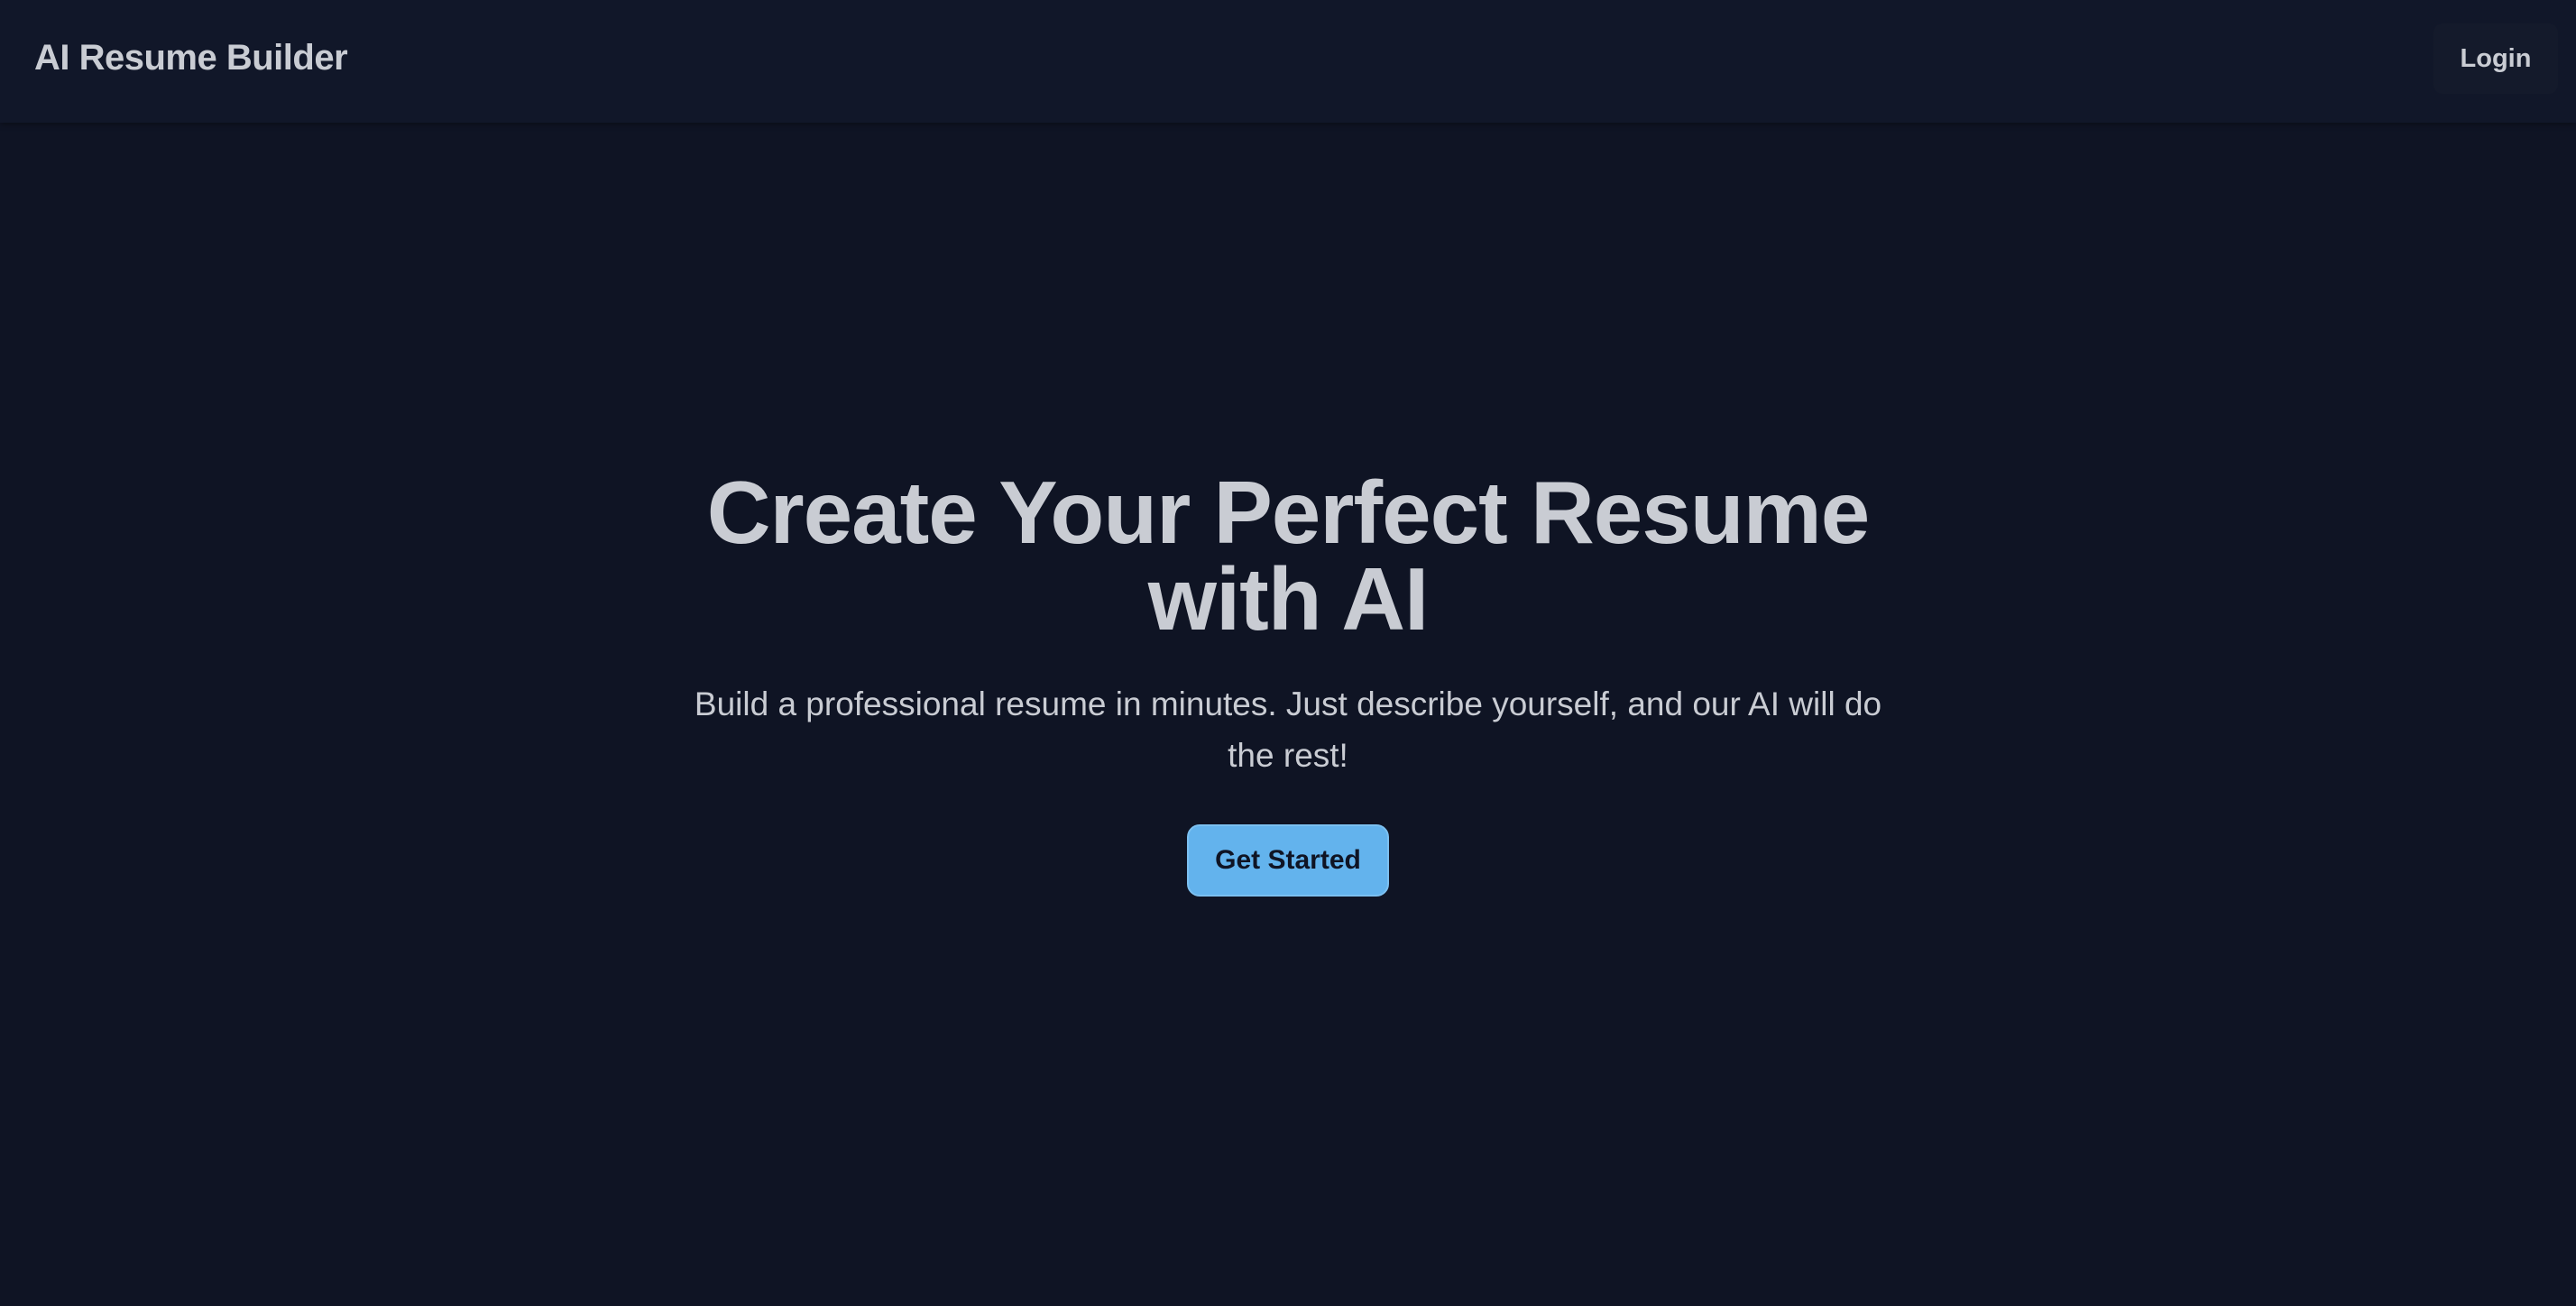  What do you see at coordinates (1288, 555) in the screenshot?
I see `hero-title: Create Your Perfect Resume with AI` at bounding box center [1288, 555].